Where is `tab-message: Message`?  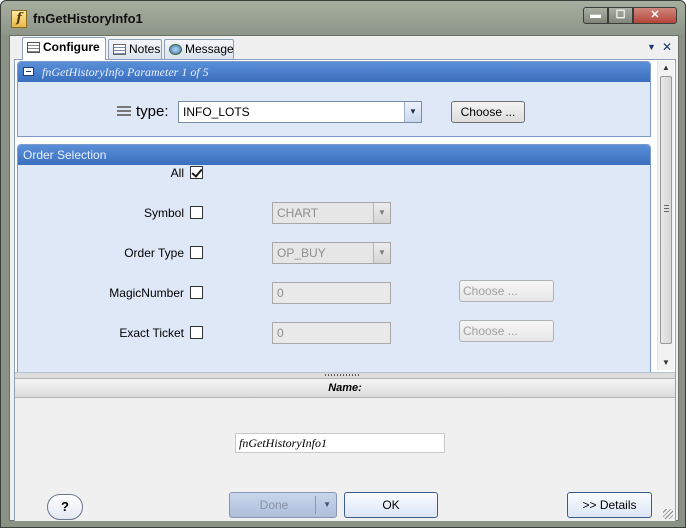 tab-message: Message is located at coordinates (199, 49).